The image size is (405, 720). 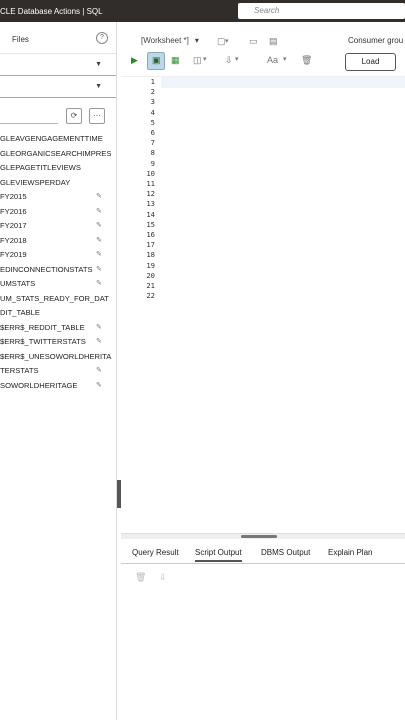 What do you see at coordinates (253, 41) in the screenshot?
I see `open-folder-icon: ▭` at bounding box center [253, 41].